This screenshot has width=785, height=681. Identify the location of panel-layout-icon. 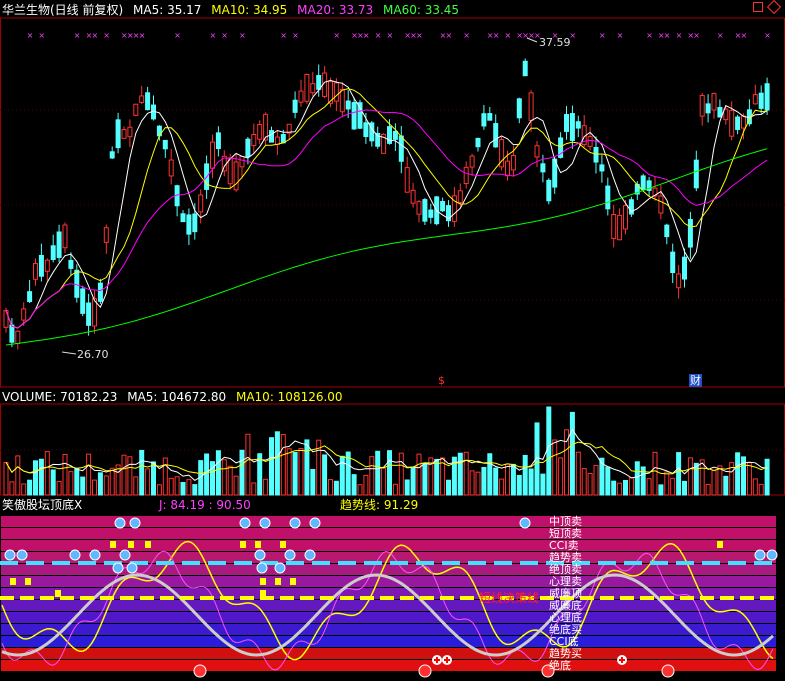
(758, 7).